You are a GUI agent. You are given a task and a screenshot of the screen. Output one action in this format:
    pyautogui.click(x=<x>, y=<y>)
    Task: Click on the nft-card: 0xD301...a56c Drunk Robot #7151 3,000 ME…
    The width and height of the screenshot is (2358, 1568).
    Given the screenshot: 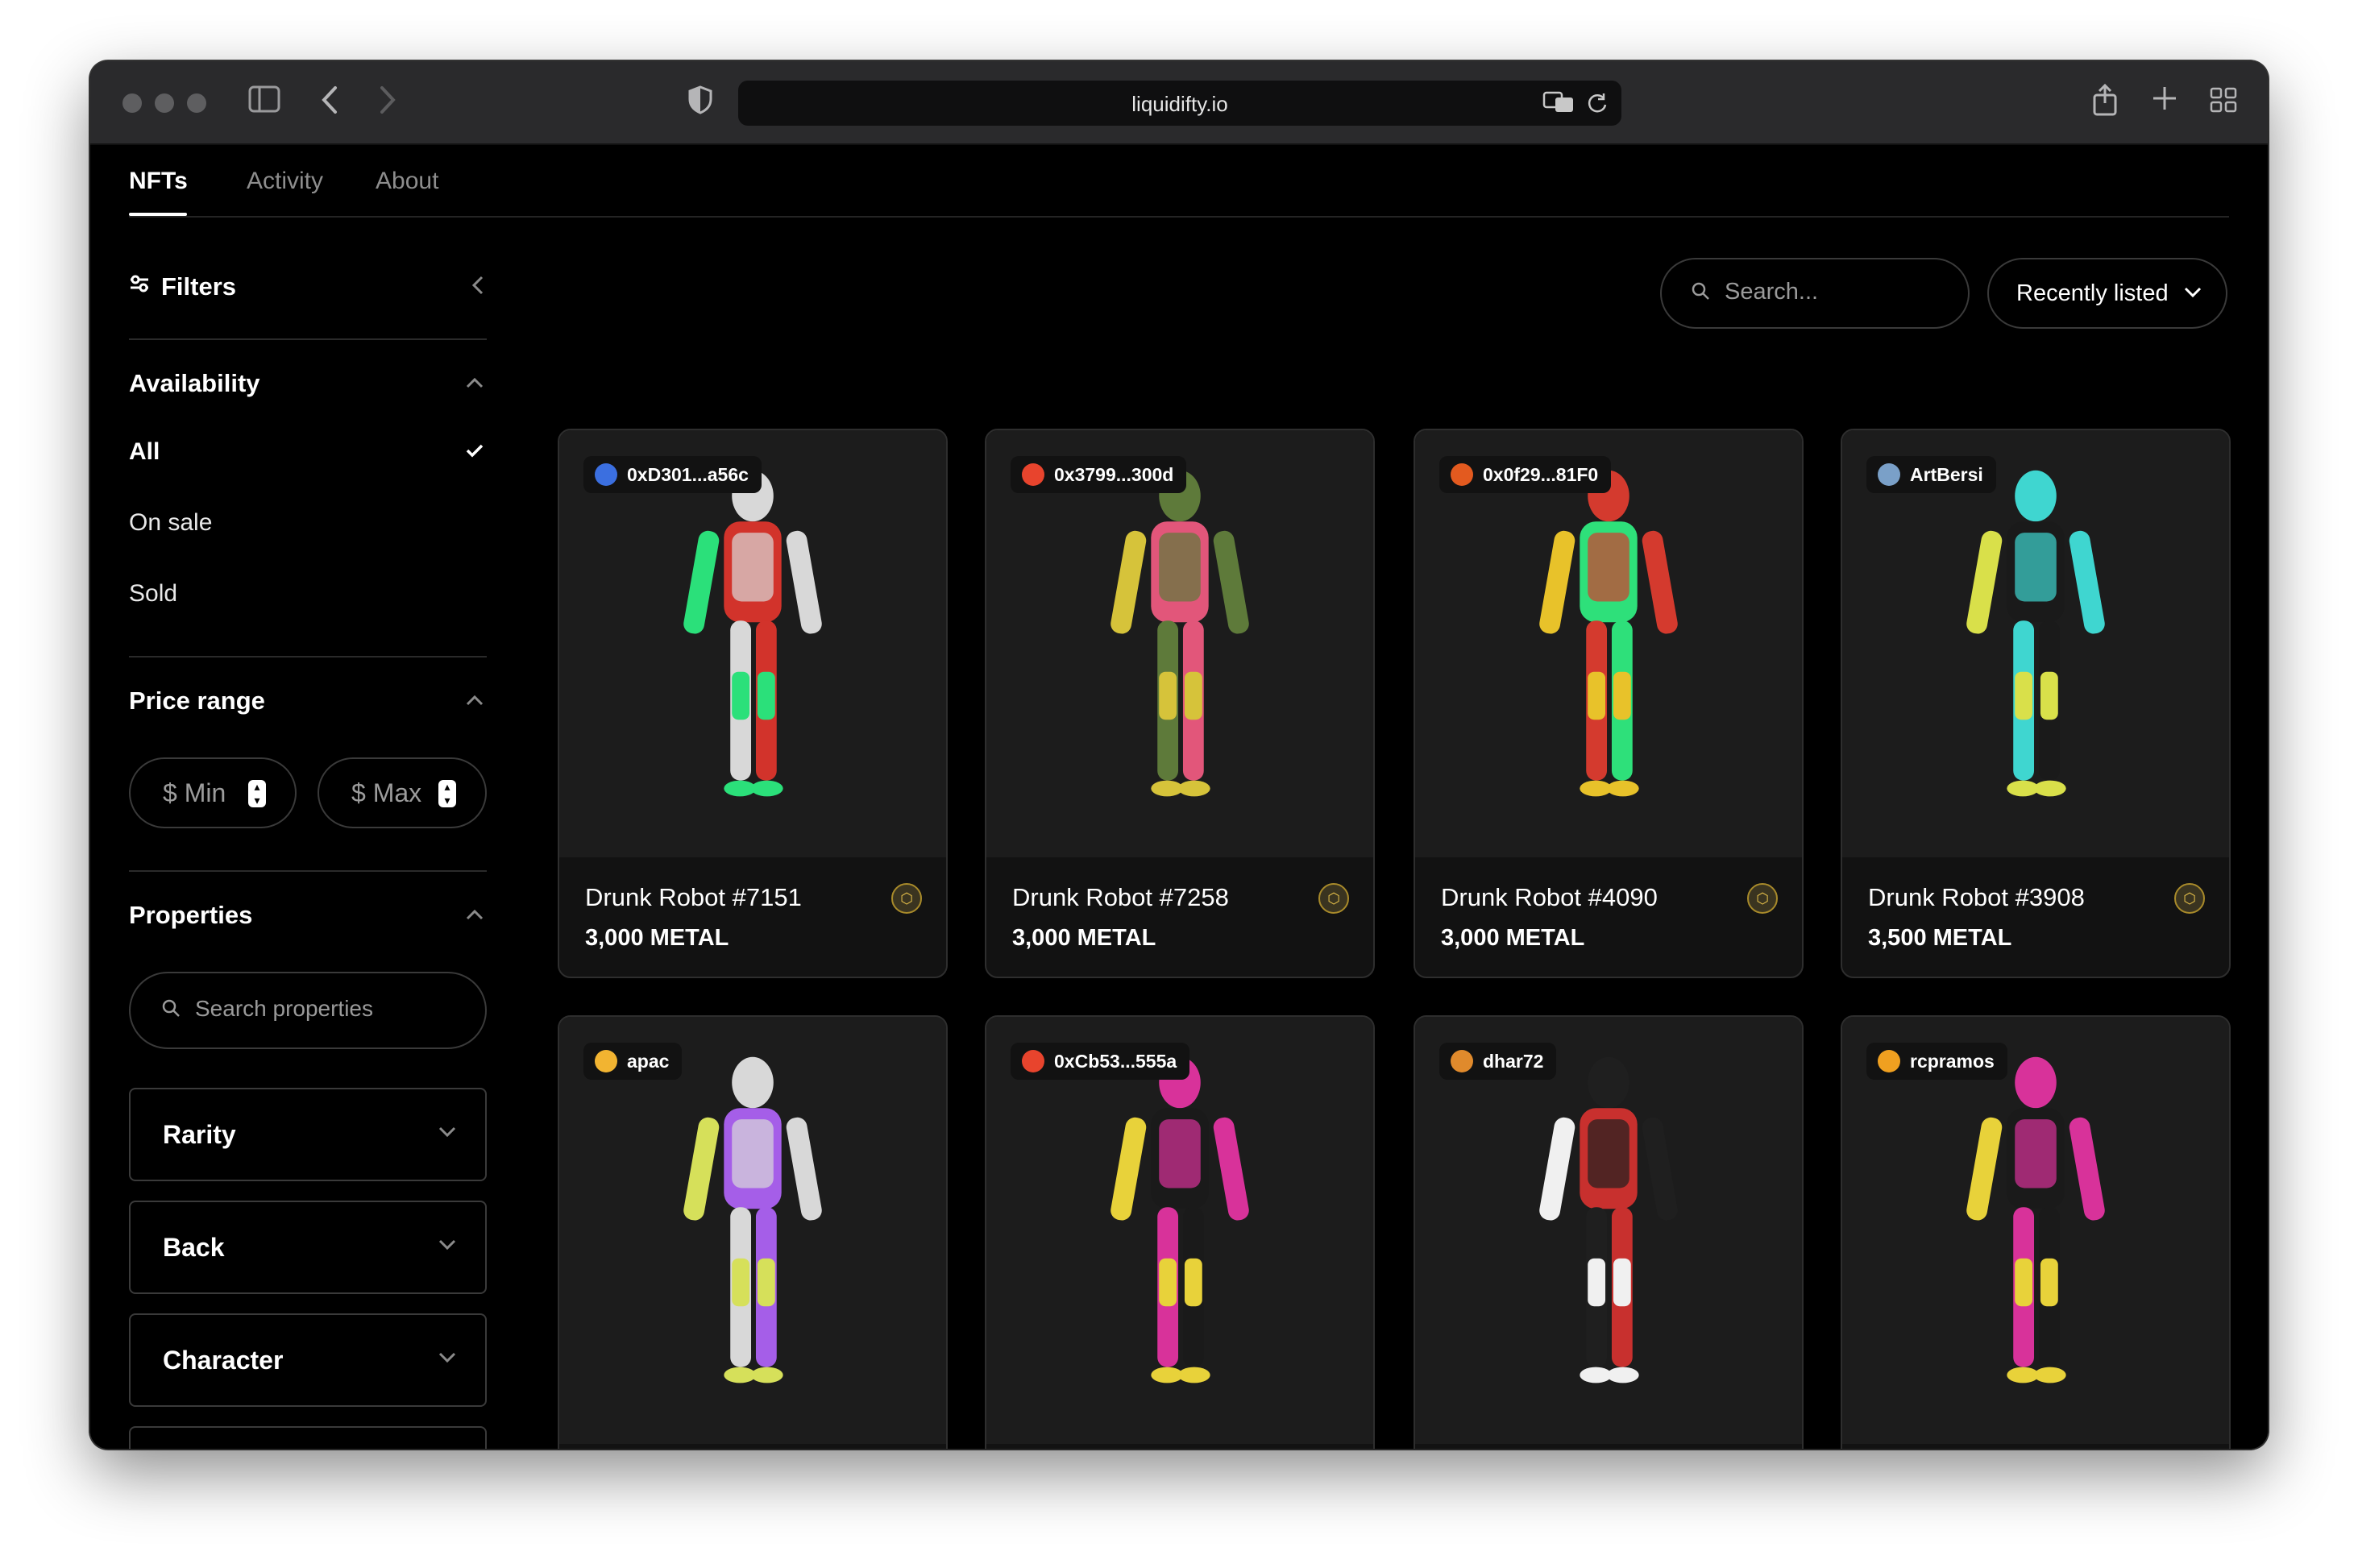 What is the action you would take?
    pyautogui.click(x=753, y=703)
    